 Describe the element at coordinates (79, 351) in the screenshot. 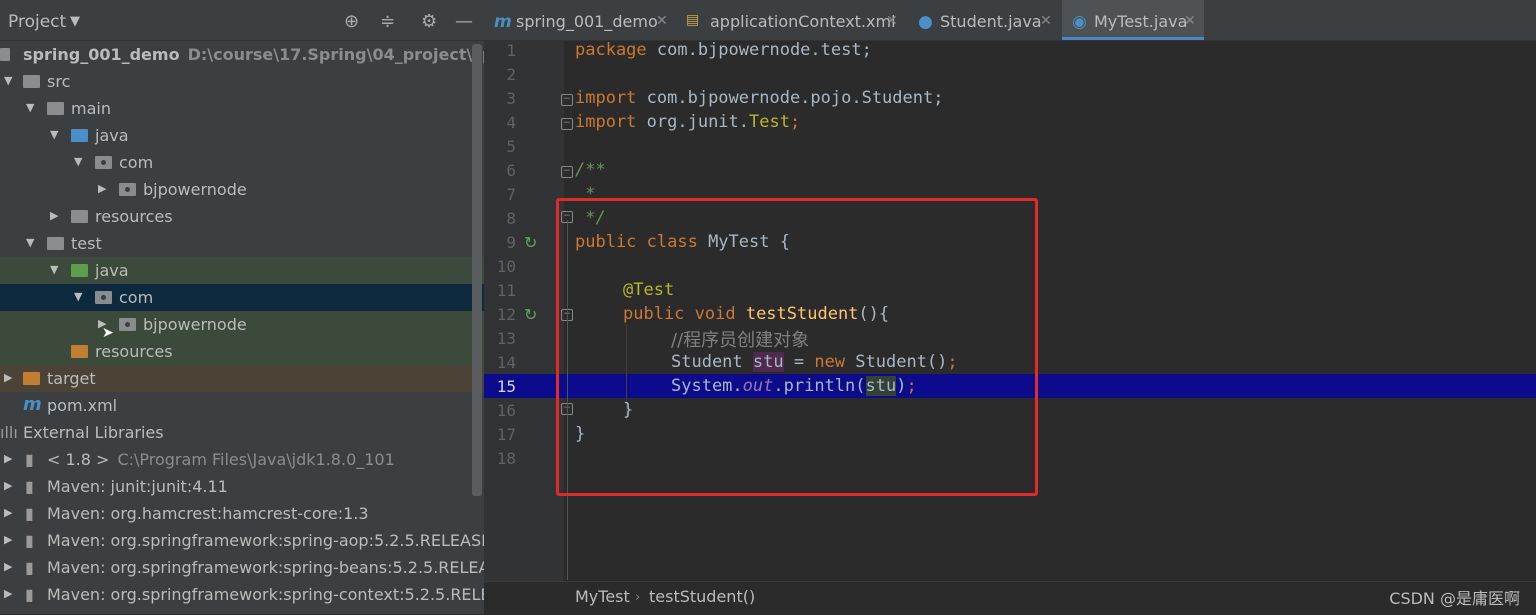

I see `test-resources-folder-icon` at that location.